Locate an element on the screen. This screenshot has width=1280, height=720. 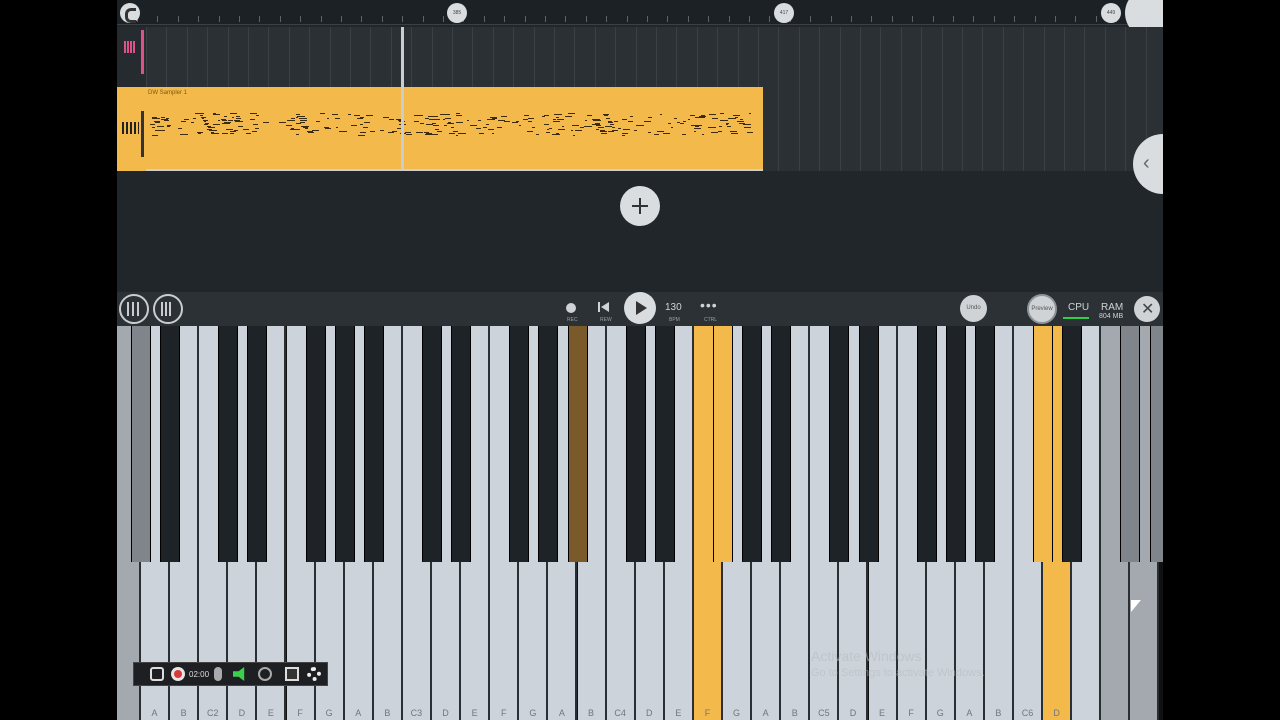
bar-marker-2: 417 is located at coordinates (784, 13).